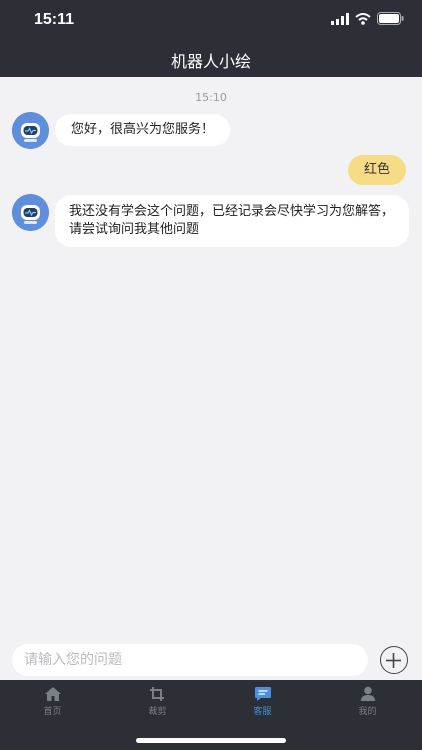  Describe the element at coordinates (211, 97) in the screenshot. I see `message-timestamp: 15:10` at that location.